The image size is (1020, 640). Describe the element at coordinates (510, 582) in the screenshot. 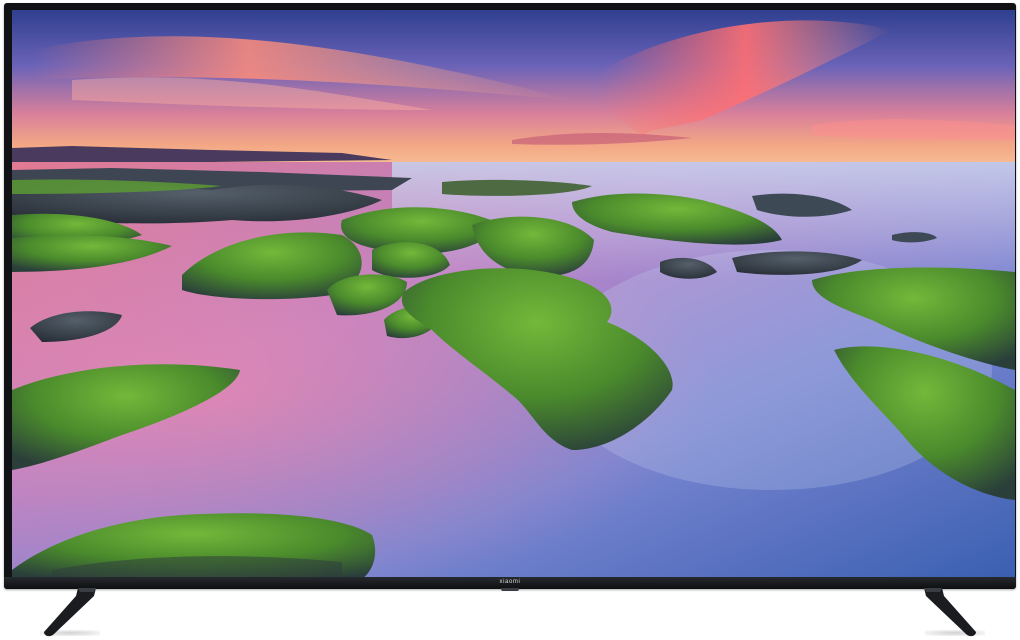

I see `brand-logo: xiaomi` at that location.